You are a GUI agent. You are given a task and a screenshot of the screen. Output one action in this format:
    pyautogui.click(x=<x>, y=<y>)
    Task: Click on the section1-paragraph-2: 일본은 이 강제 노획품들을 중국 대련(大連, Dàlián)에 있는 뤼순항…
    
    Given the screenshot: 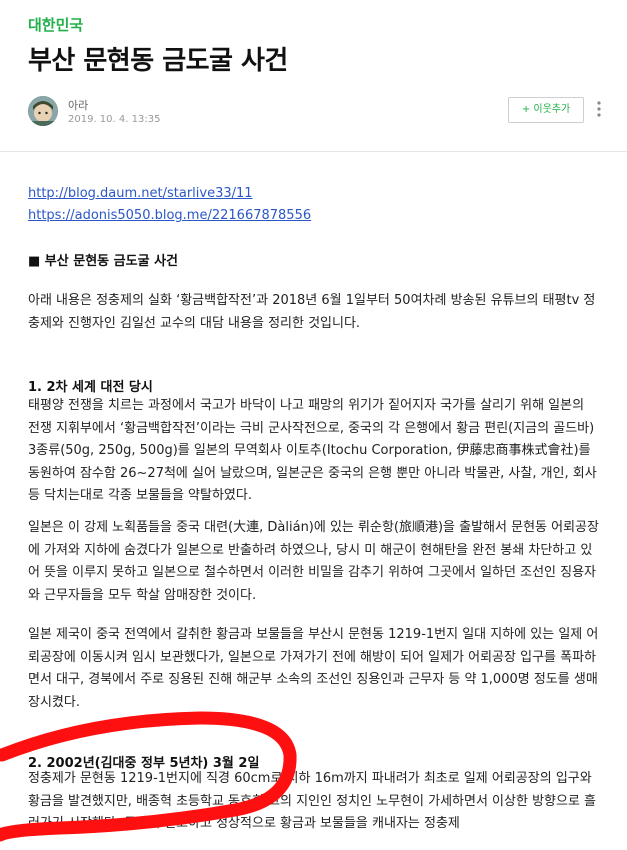 What is the action you would take?
    pyautogui.click(x=313, y=561)
    